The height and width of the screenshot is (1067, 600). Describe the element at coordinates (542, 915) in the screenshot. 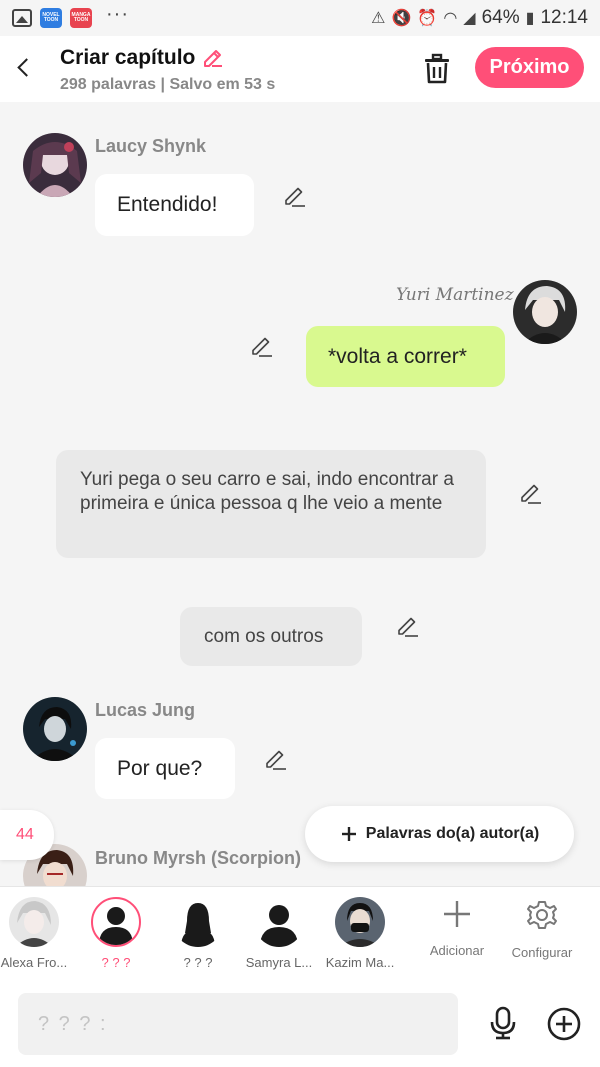

I see `gear-icon` at that location.